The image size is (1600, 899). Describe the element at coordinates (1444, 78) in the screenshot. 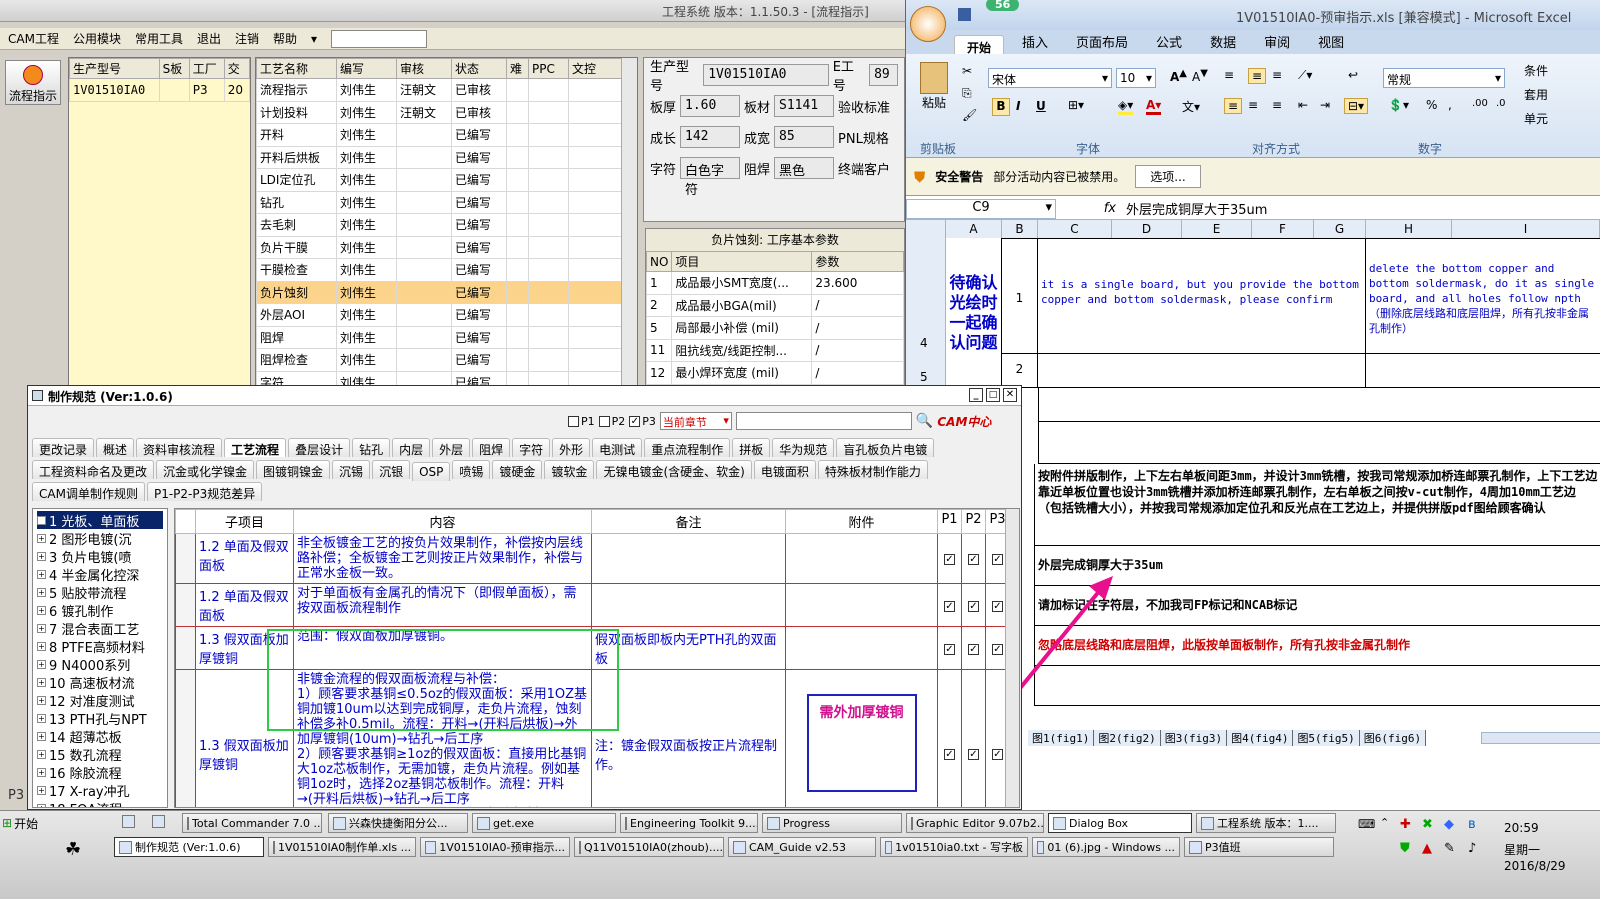

I see `number-format-select: 常规 ▾` at that location.